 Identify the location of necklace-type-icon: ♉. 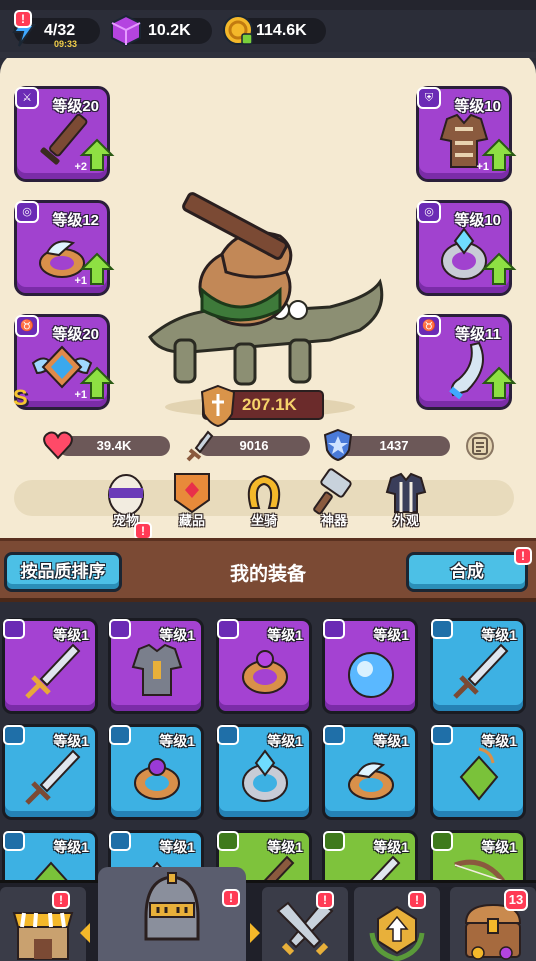
(429, 326).